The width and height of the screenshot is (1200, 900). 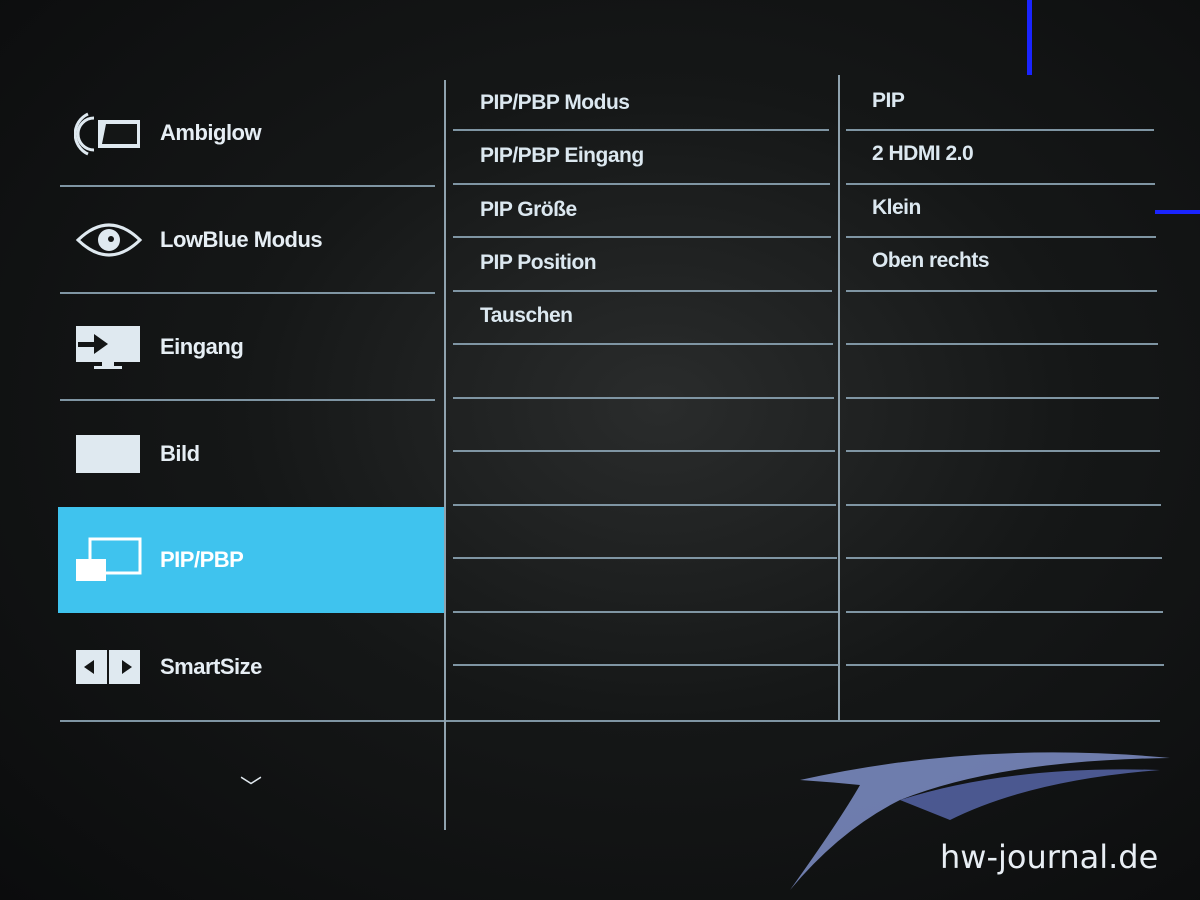 What do you see at coordinates (251, 560) in the screenshot?
I see `sidebar-item-pip-pbp: PIP/PBP` at bounding box center [251, 560].